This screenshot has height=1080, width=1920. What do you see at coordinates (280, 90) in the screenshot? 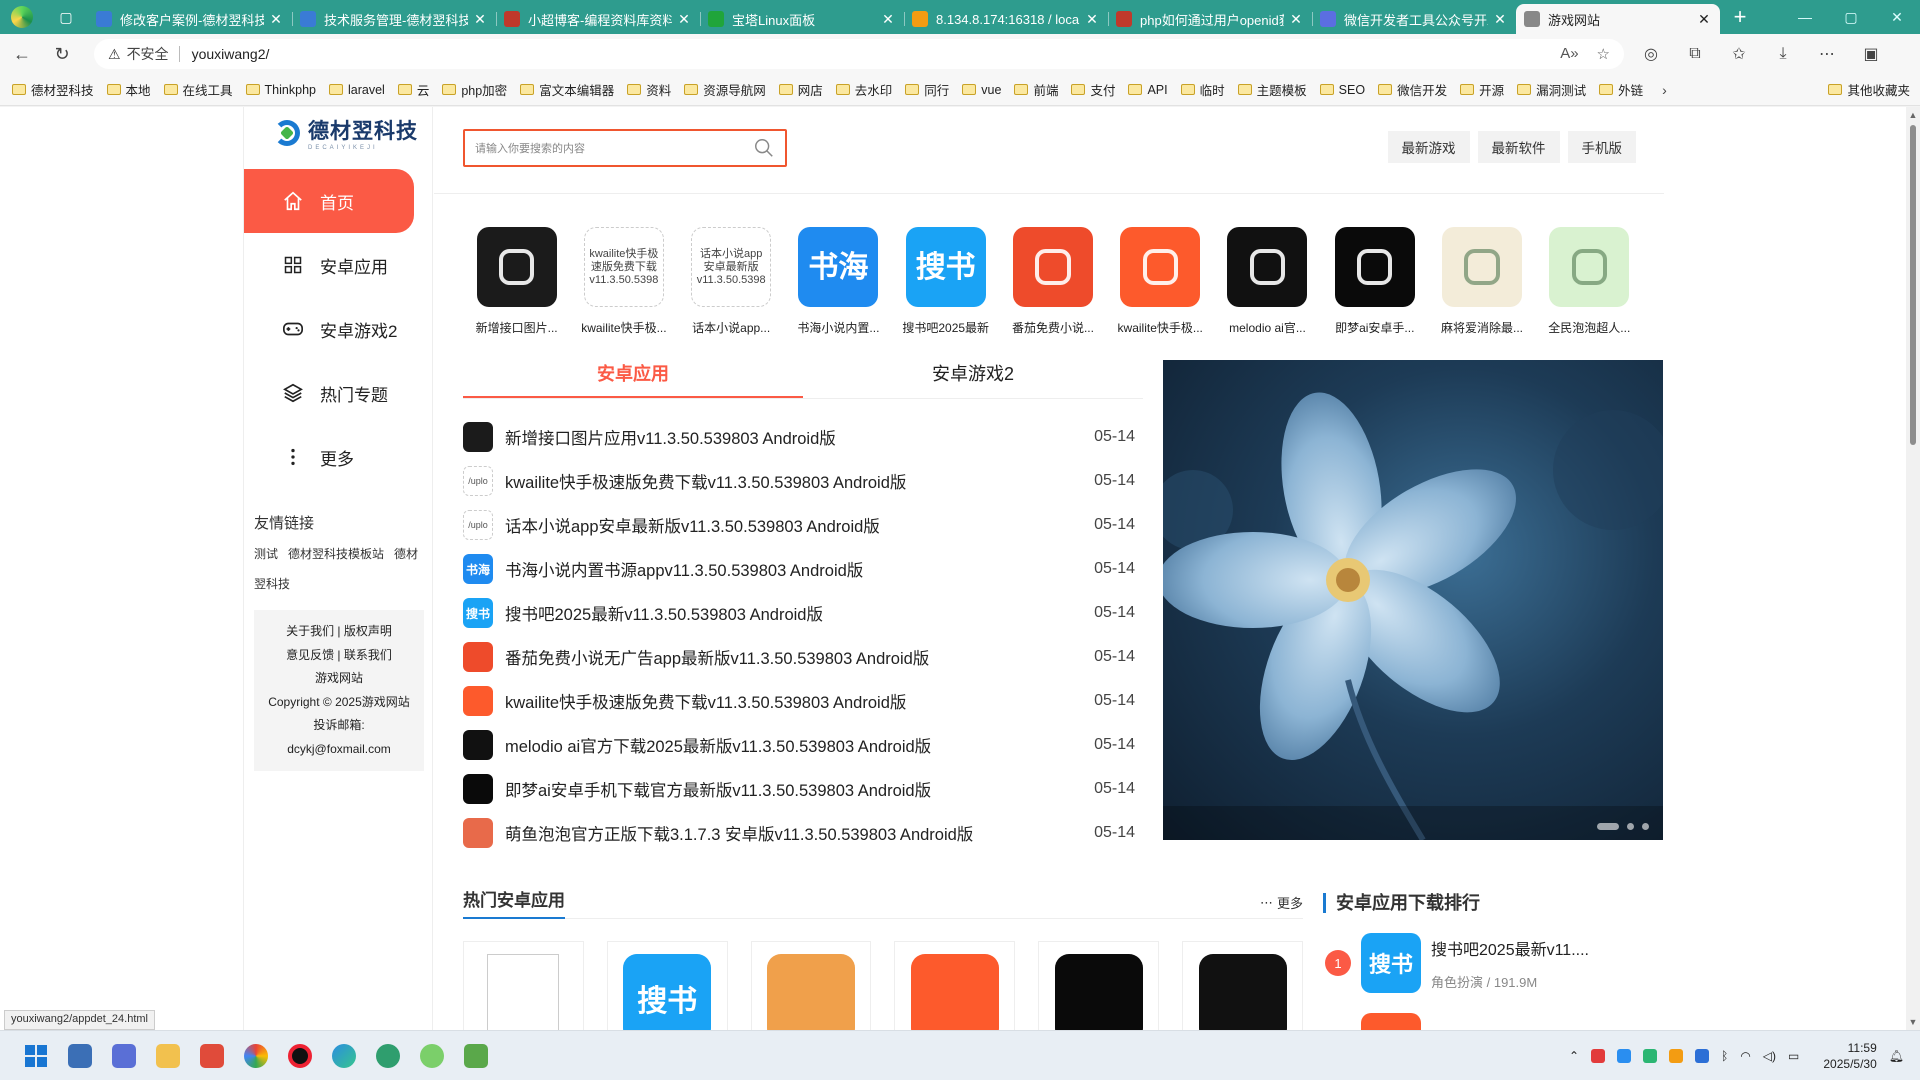
I see `bookmark-folder: Thinkphp` at bounding box center [280, 90].